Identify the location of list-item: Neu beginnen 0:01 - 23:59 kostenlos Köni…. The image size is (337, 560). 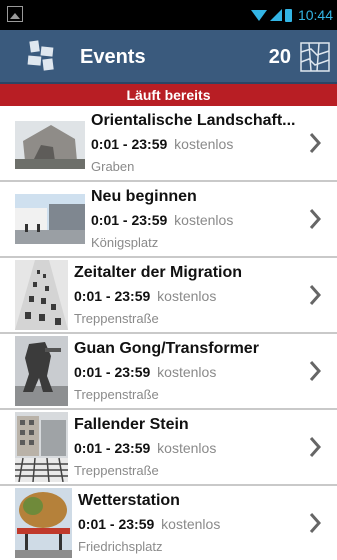
(168, 220).